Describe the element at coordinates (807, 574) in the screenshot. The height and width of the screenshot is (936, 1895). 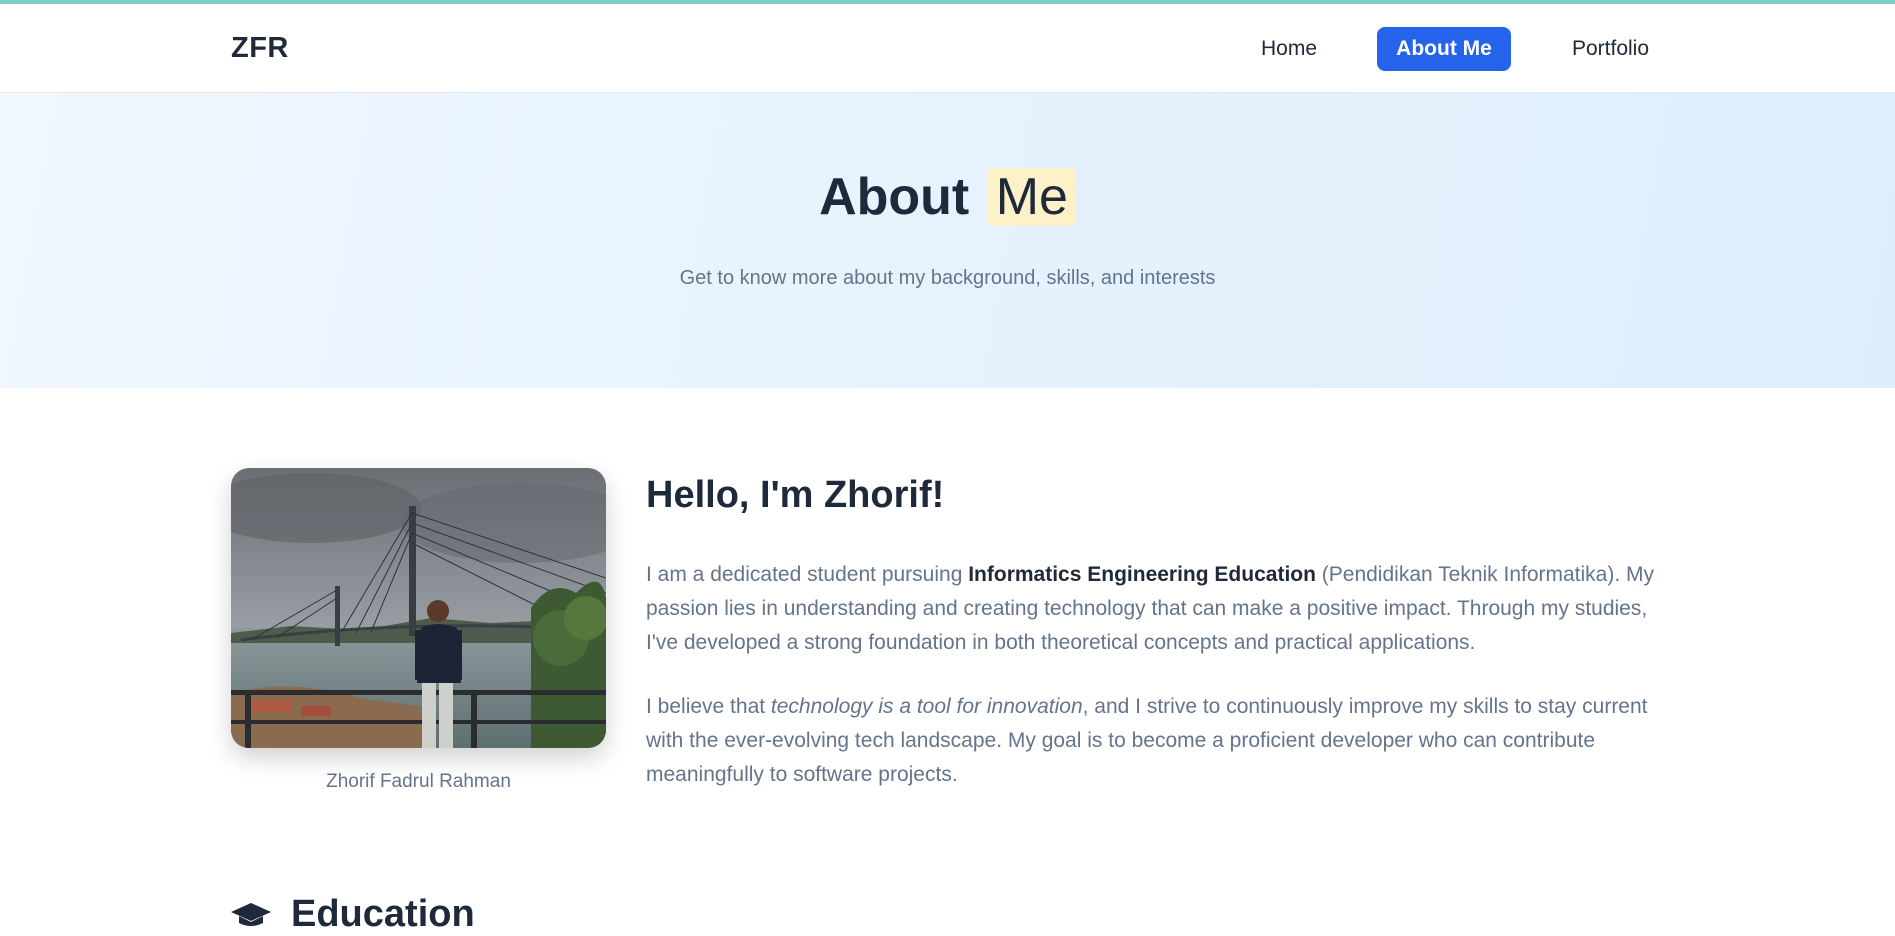
I see `intro-p1-text-start: I am a dedicated student pursuing` at that location.